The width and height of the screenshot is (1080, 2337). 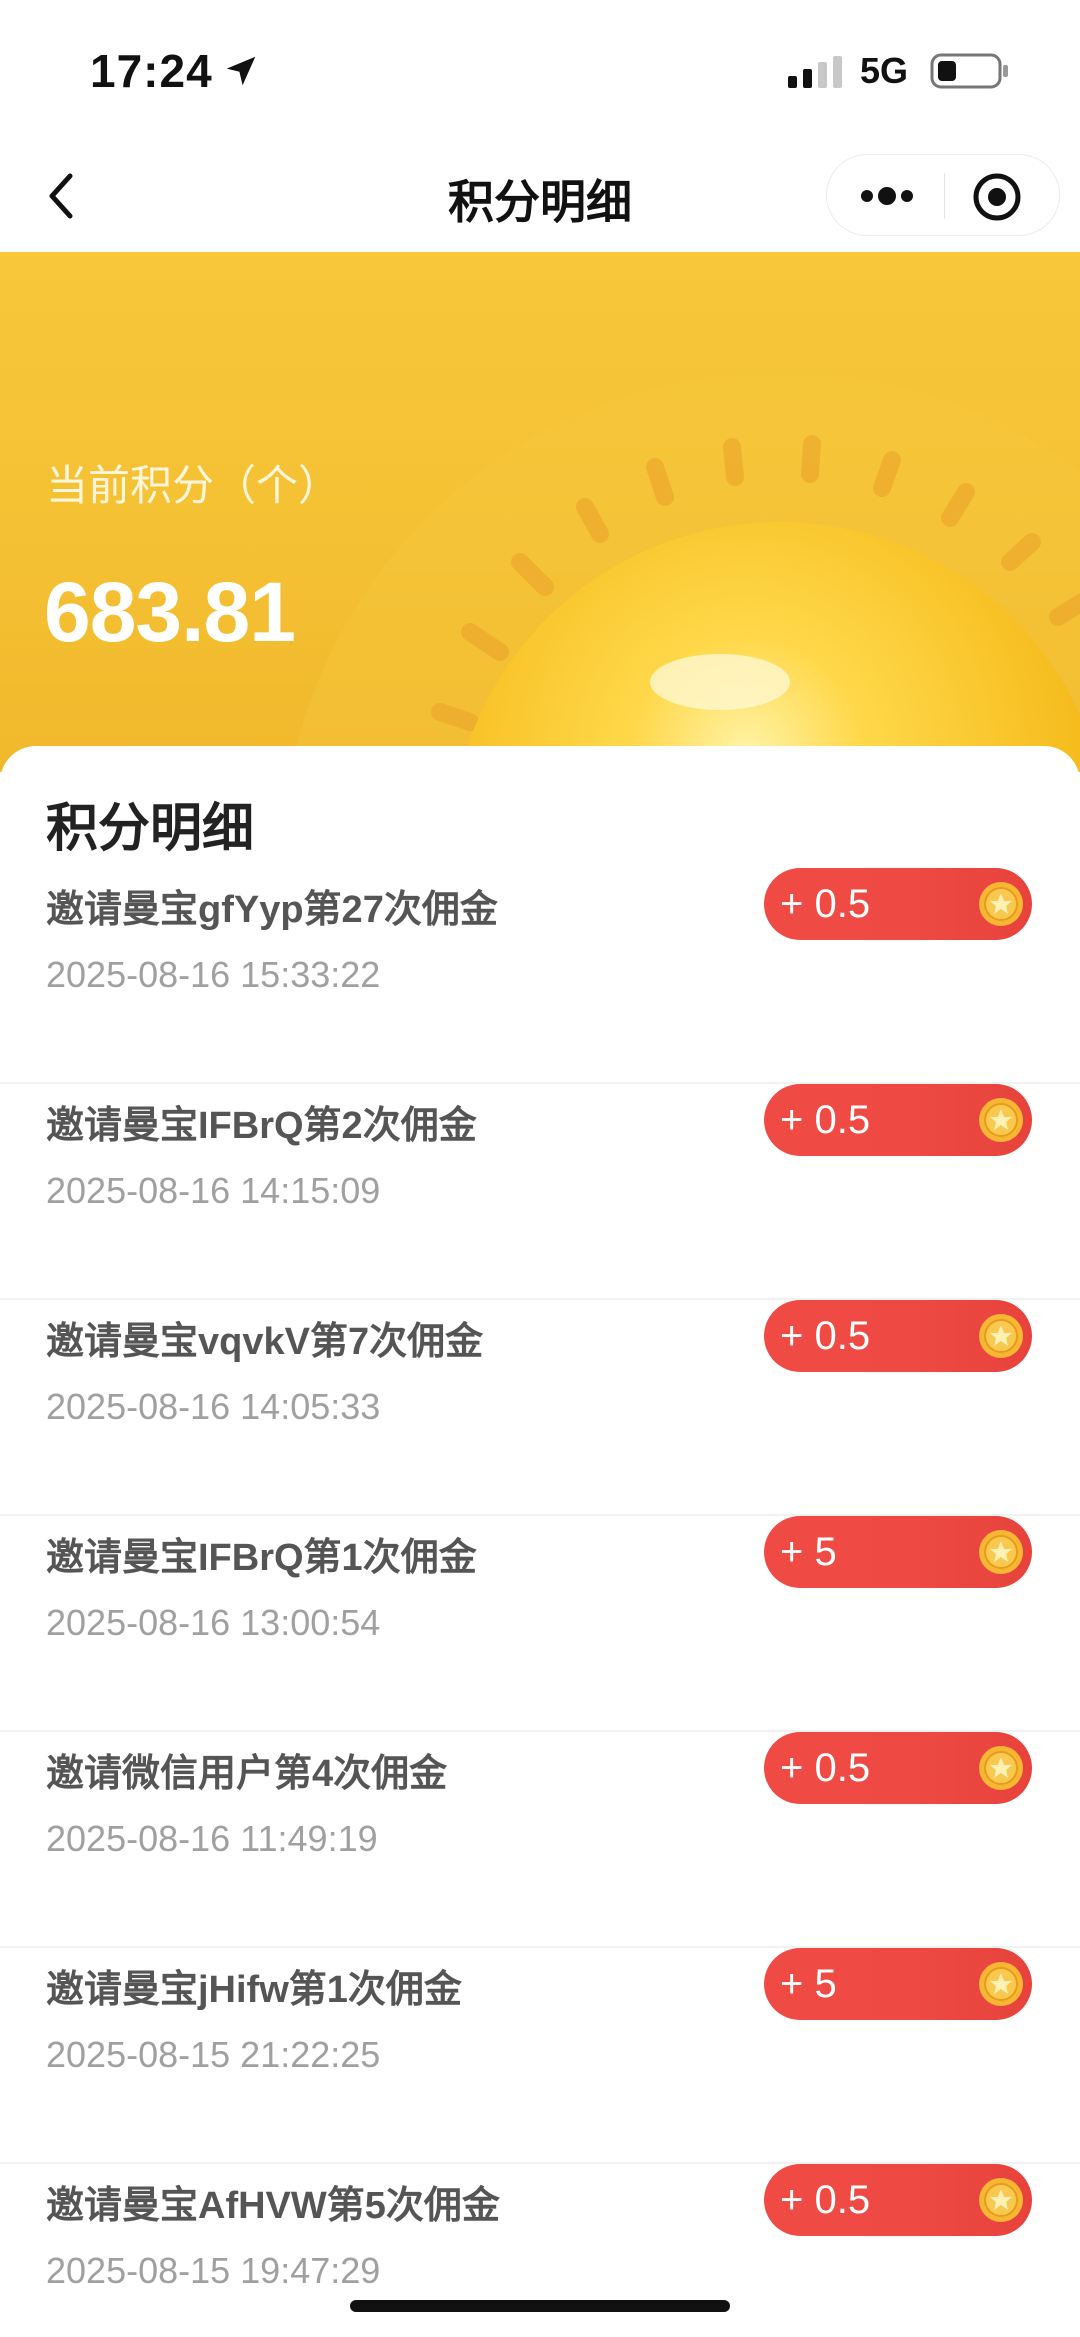 I want to click on item-title: 邀请曼宝AfHVW第5次佣金, so click(x=273, y=2206).